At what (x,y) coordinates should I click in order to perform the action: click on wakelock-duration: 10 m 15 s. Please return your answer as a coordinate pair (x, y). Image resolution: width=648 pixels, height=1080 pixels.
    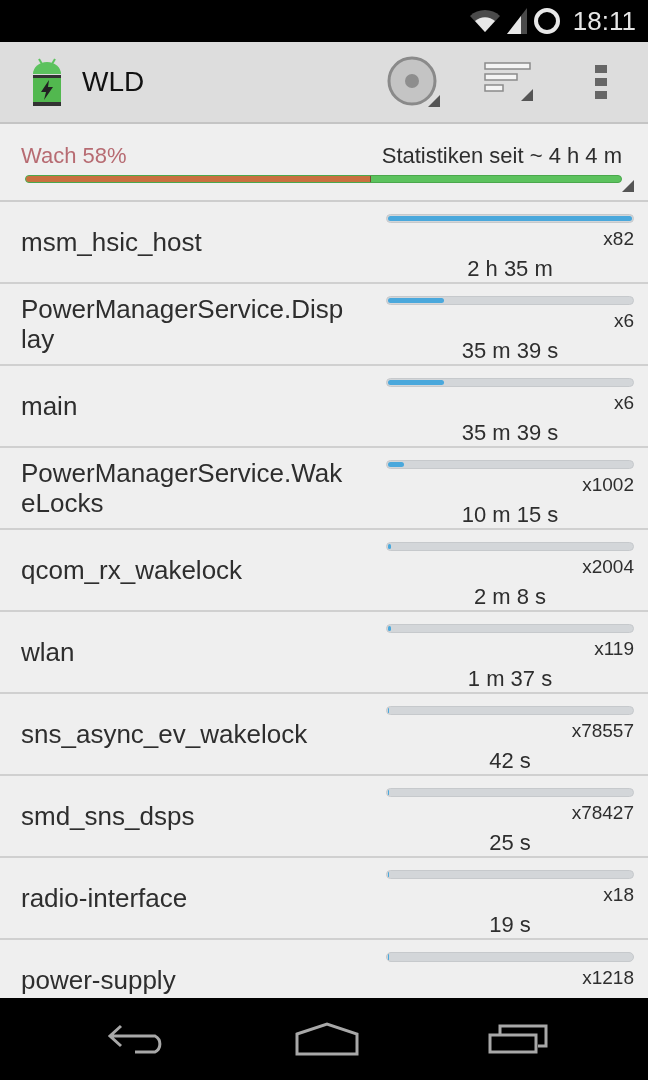
    Looking at the image, I should click on (510, 515).